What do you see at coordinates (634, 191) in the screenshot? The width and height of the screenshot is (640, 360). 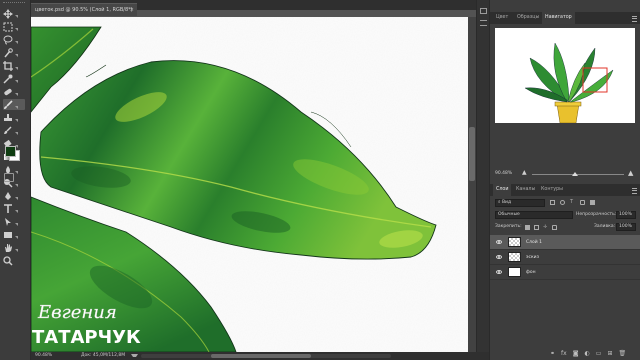 I see `layers-panel-menu-icon` at bounding box center [634, 191].